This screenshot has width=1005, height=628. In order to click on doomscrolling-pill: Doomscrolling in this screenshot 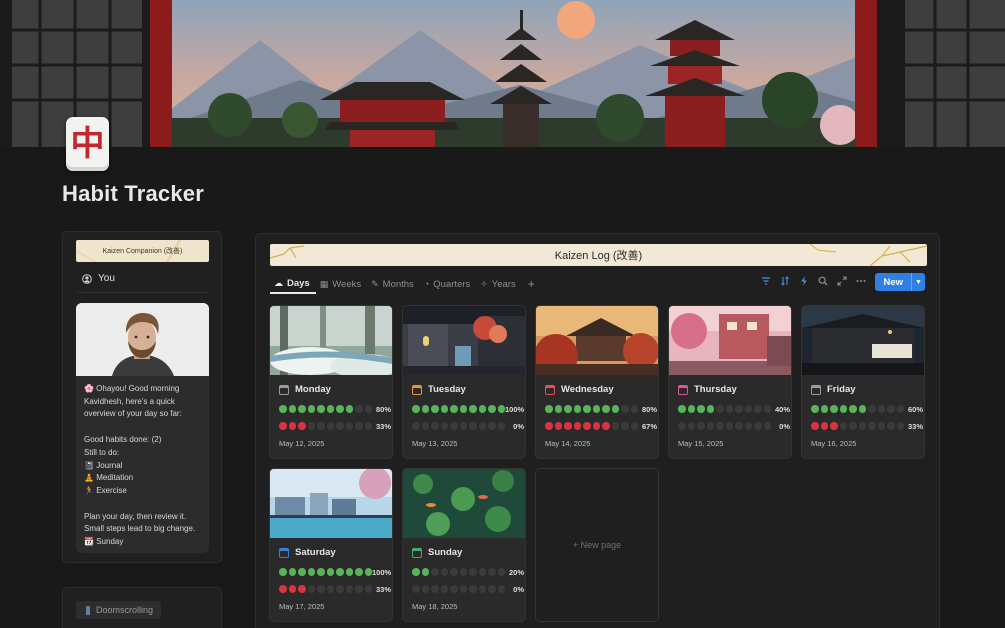, I will do `click(119, 610)`.